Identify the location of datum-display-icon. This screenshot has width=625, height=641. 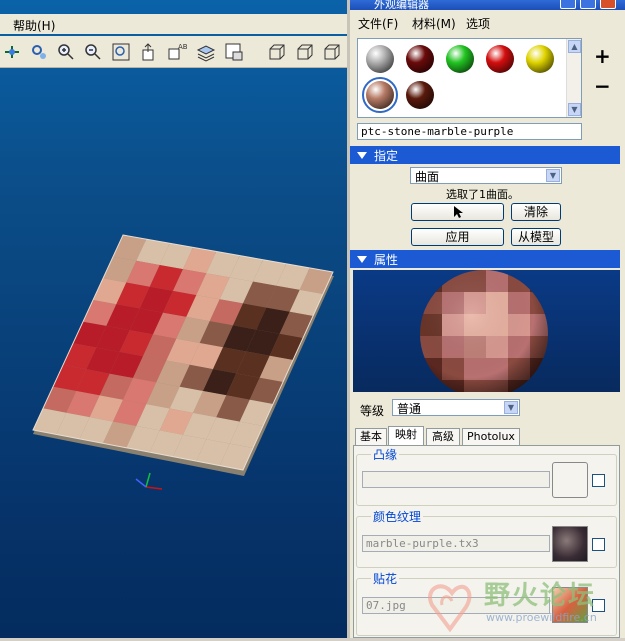
(12, 52).